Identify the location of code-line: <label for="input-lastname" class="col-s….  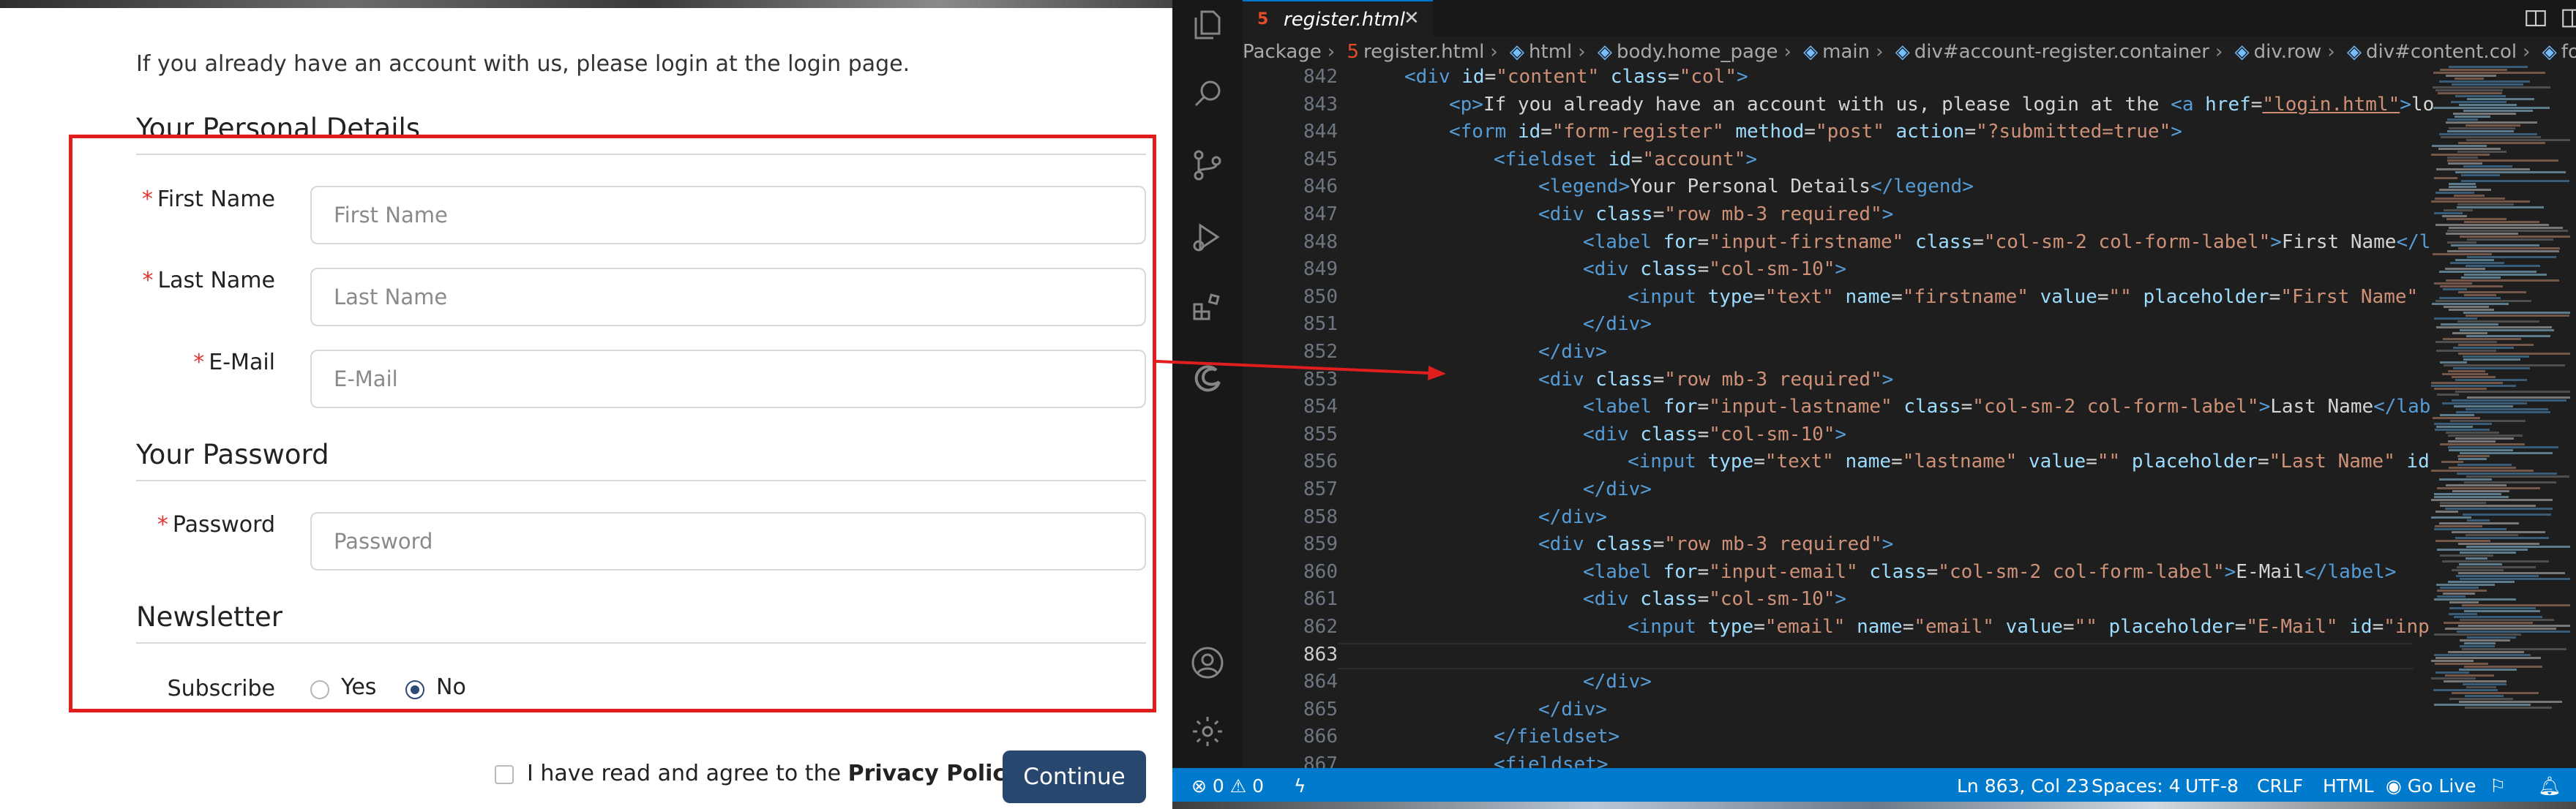
(2006, 407).